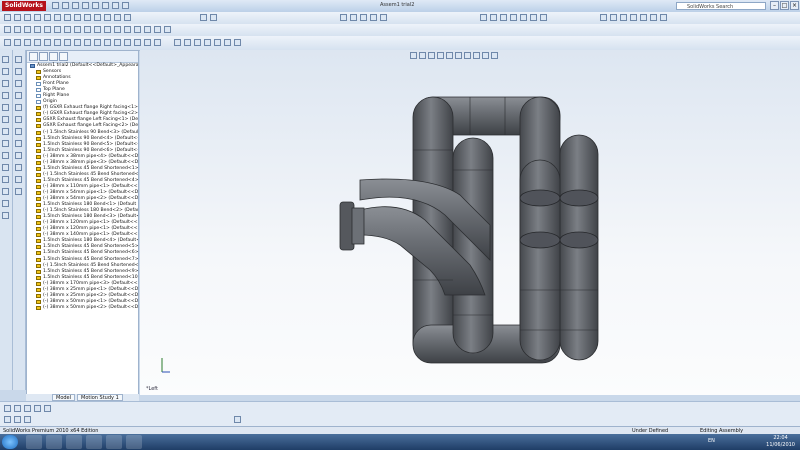 Image resolution: width=800 pixels, height=450 pixels. I want to click on office-tool-icon, so click(5, 131).